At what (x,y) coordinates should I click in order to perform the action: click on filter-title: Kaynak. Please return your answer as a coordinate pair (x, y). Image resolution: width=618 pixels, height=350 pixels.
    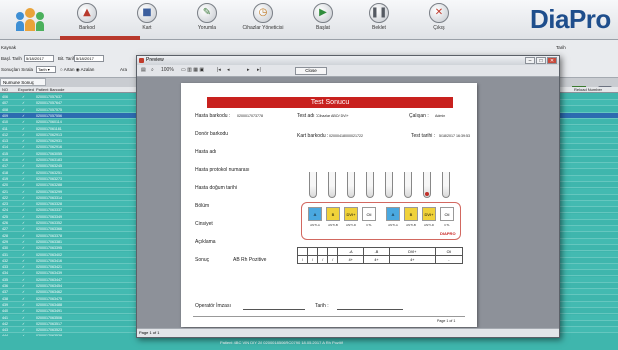
    Looking at the image, I should click on (9, 47).